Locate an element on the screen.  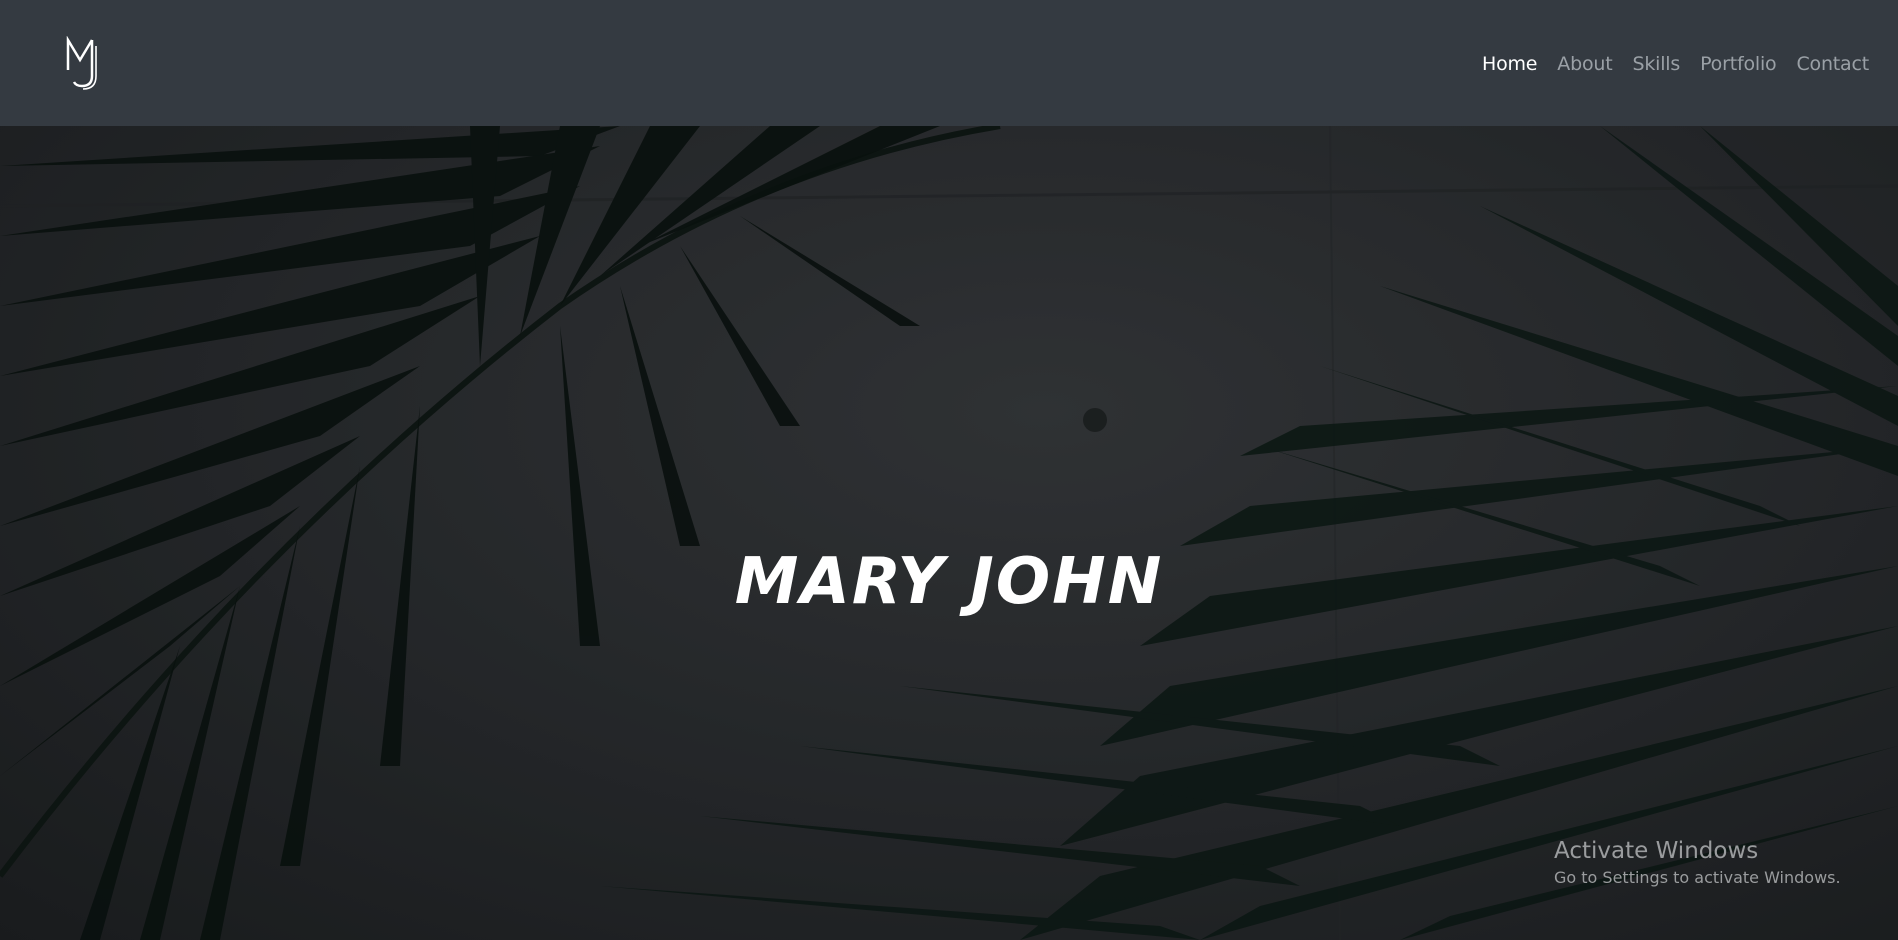
nav-portfolio: Portfolio is located at coordinates (1738, 64).